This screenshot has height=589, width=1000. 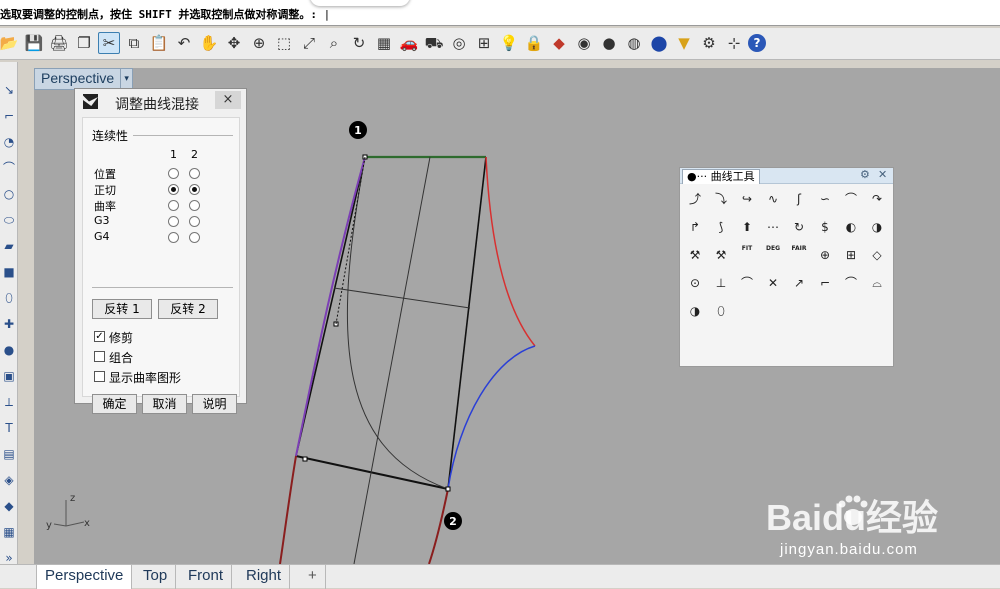 What do you see at coordinates (882, 174) in the screenshot?
I see `close-icon: ✕` at bounding box center [882, 174].